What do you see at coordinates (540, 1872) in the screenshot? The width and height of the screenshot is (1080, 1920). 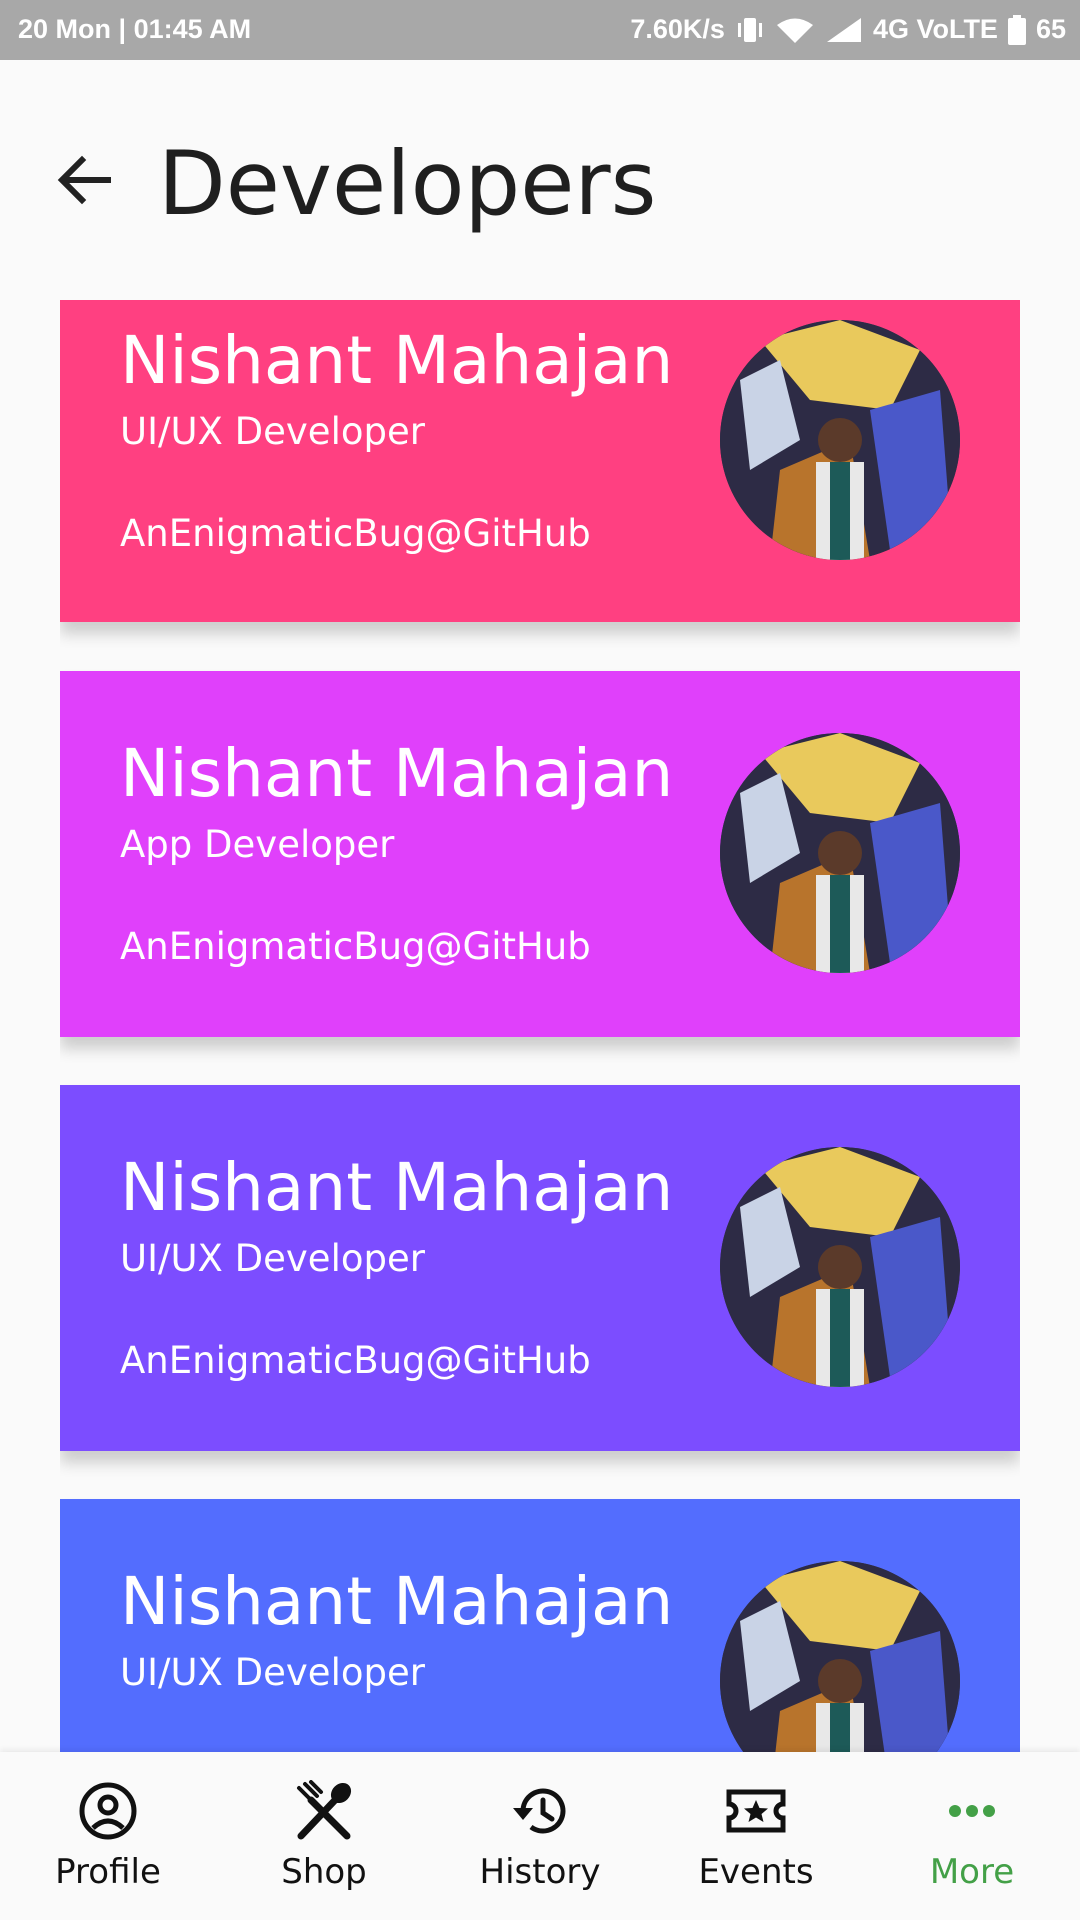 I see `nav-label: History` at bounding box center [540, 1872].